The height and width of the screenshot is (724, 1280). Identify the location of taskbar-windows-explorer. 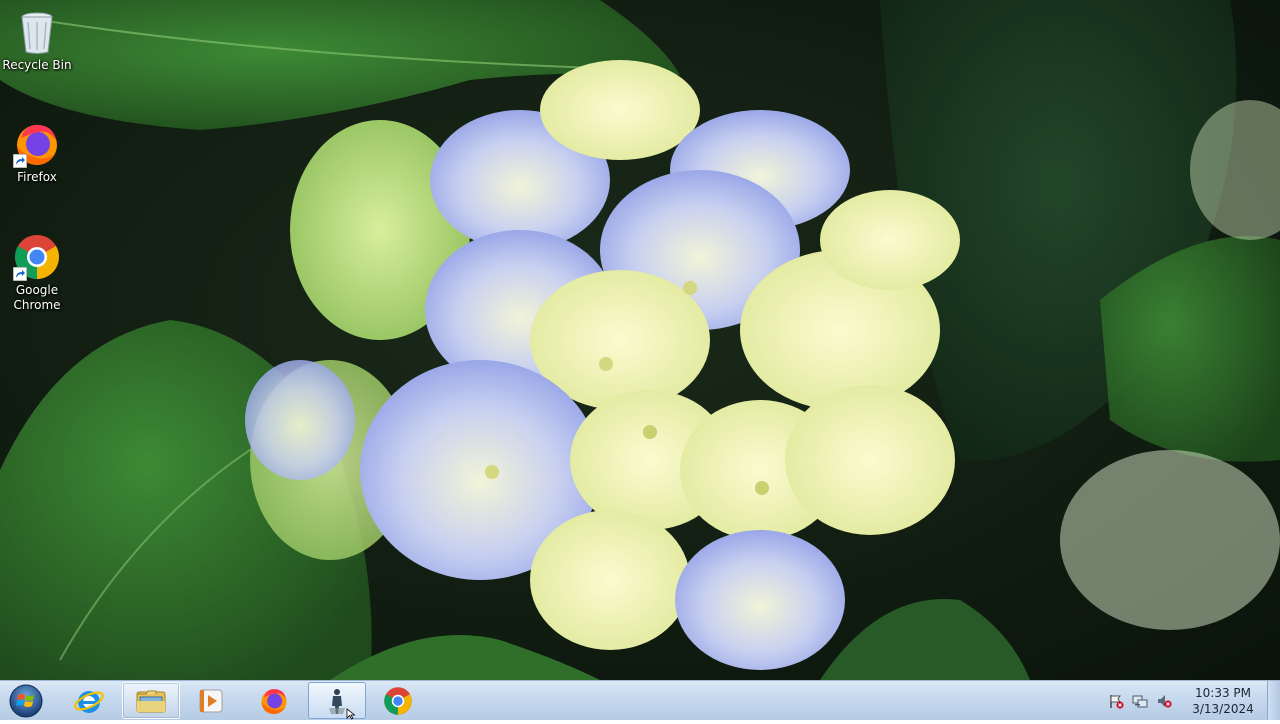
(151, 700).